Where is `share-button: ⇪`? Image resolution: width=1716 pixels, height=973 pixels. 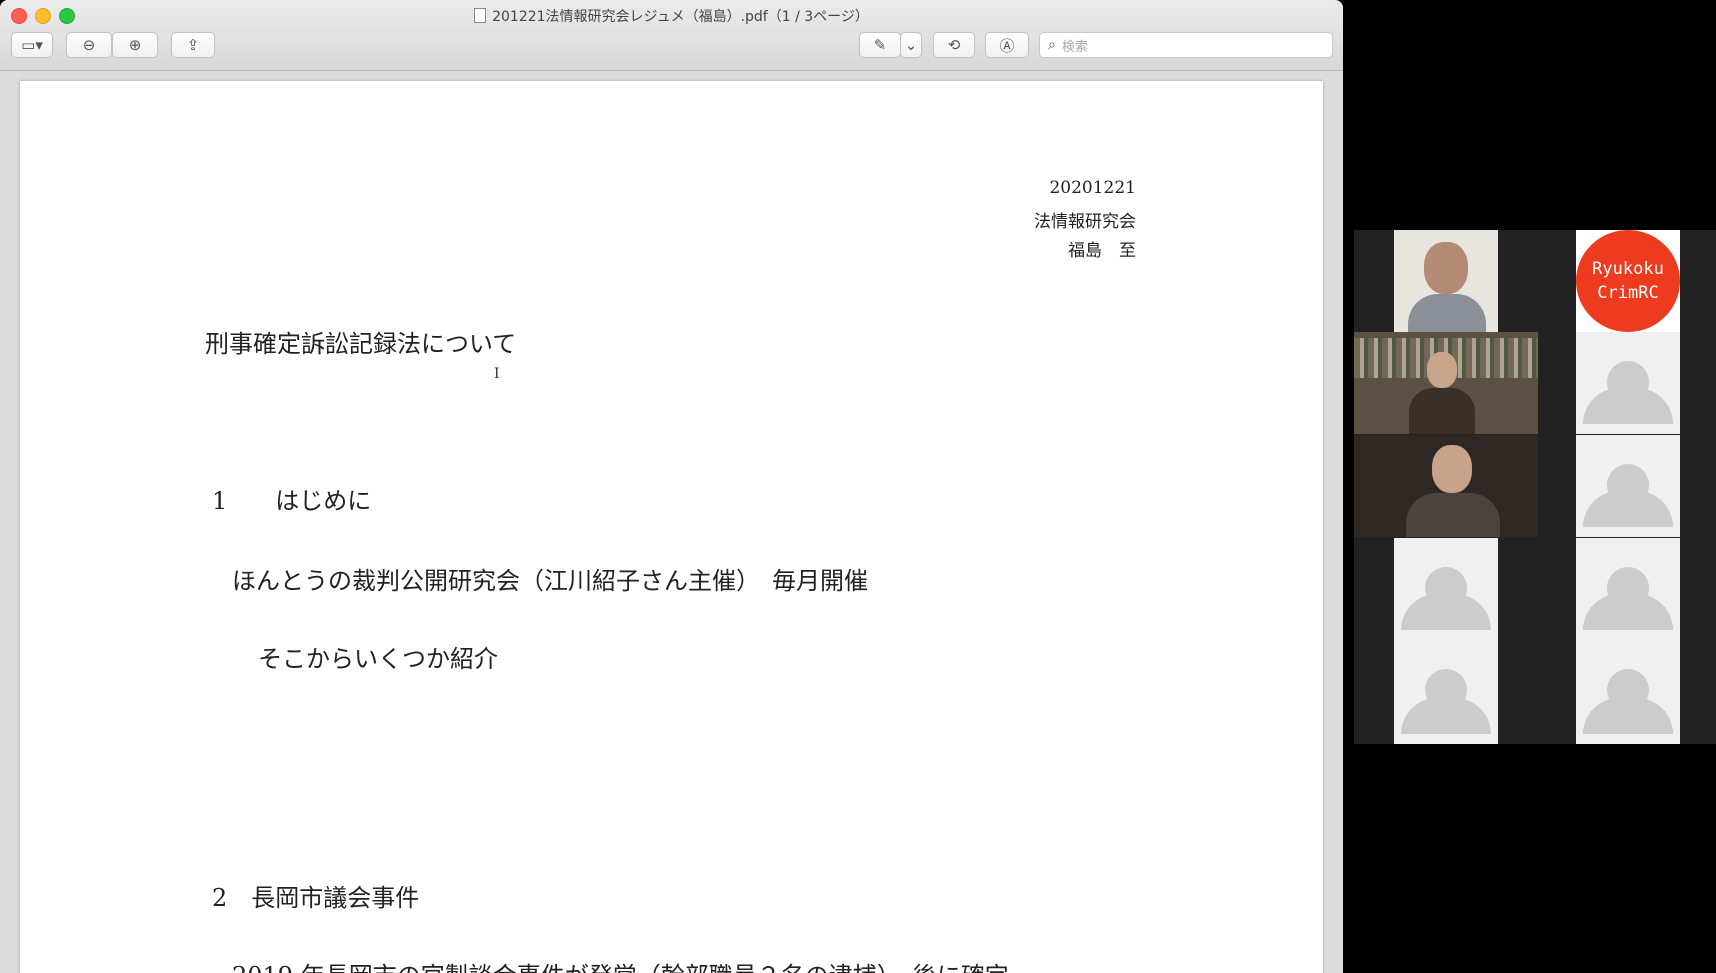 share-button: ⇪ is located at coordinates (193, 45).